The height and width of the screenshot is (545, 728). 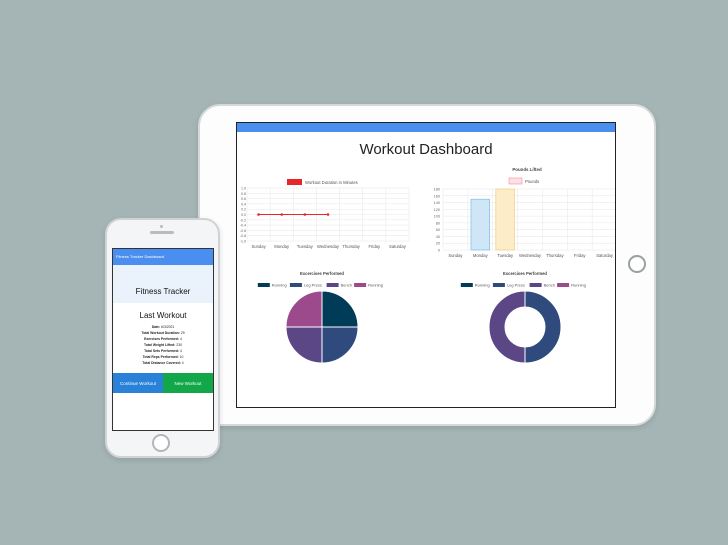 I want to click on last-workout-heading: Last Workout, so click(x=163, y=315).